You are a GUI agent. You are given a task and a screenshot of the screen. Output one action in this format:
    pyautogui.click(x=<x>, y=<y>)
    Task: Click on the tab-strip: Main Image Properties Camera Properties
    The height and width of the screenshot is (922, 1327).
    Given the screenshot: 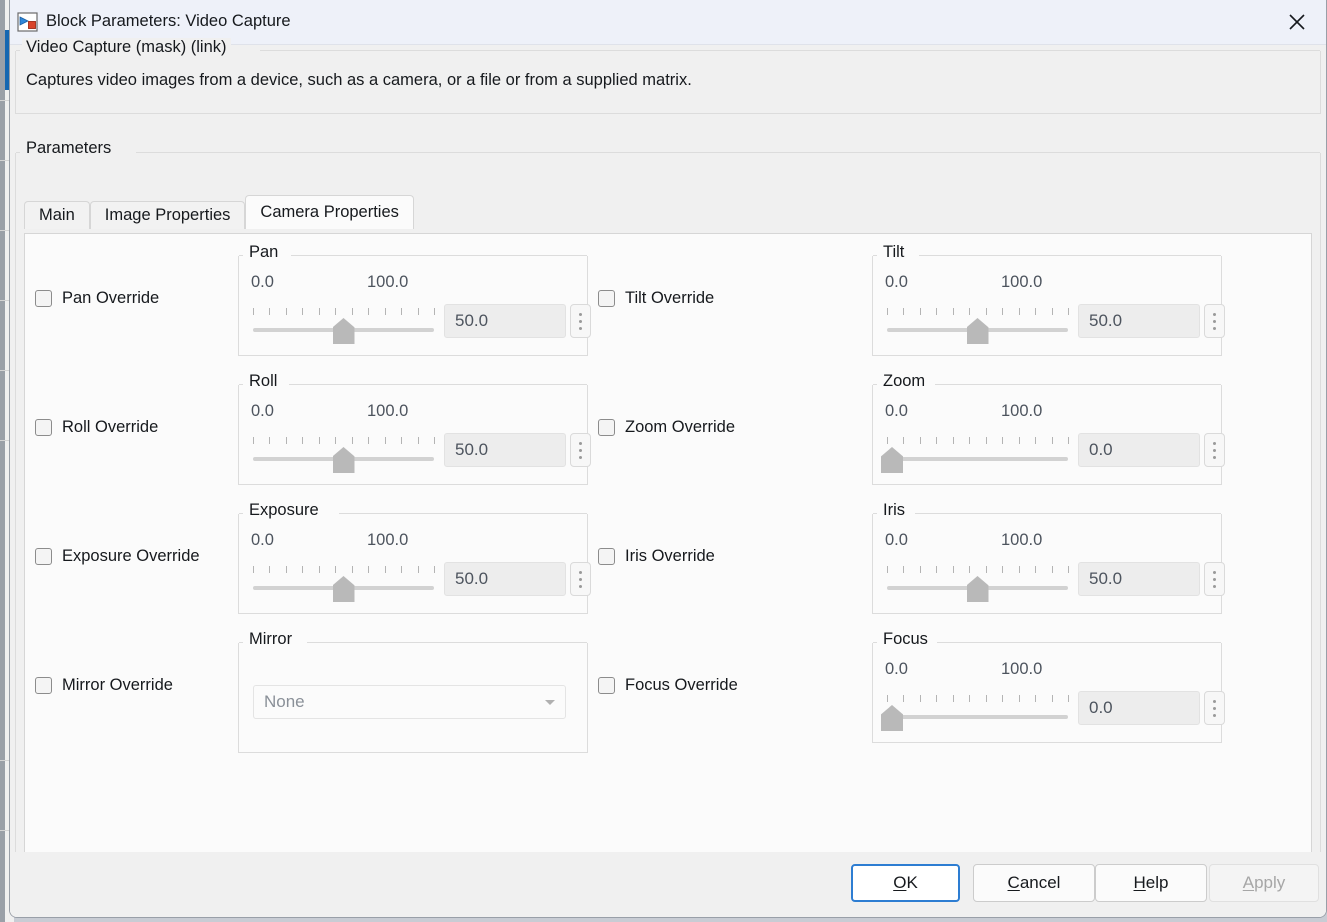 What is the action you would take?
    pyautogui.click(x=668, y=212)
    